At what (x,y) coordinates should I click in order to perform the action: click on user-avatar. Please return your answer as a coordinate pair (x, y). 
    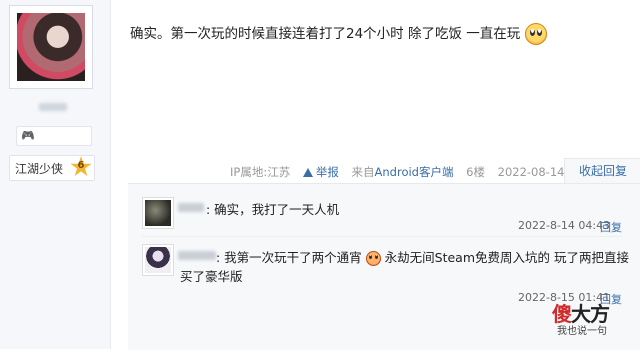
    Looking at the image, I should click on (51, 47).